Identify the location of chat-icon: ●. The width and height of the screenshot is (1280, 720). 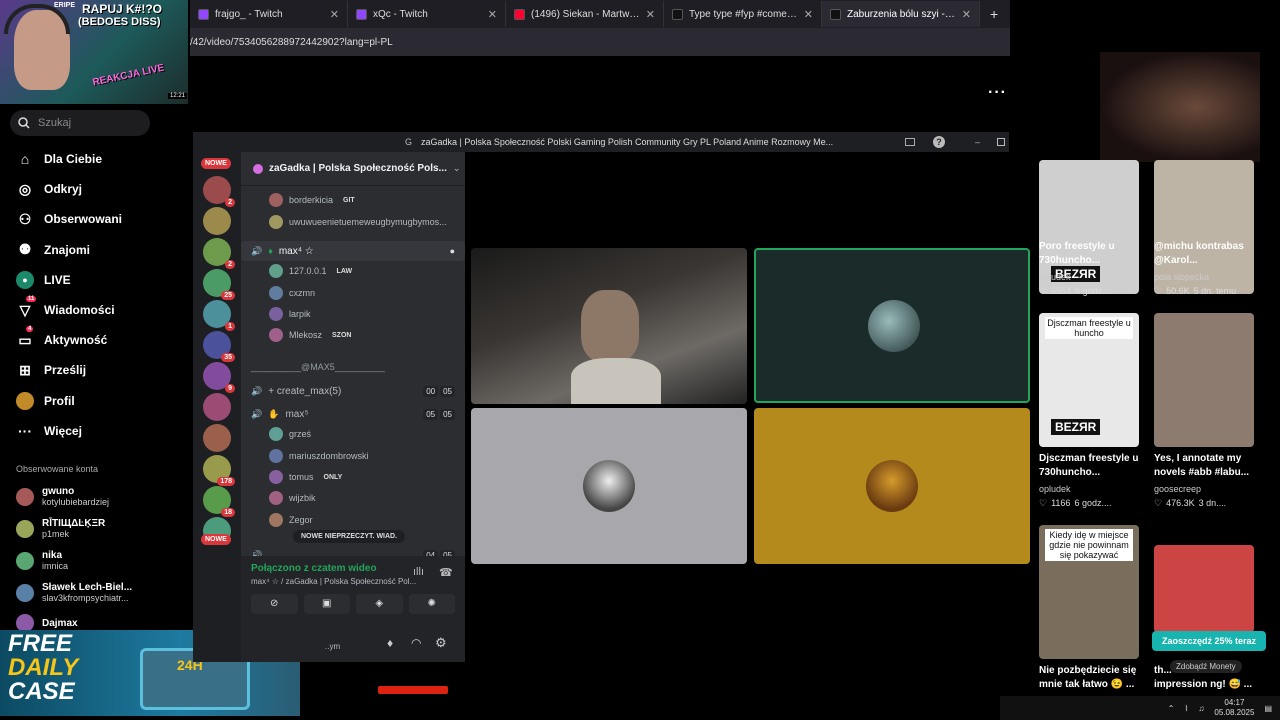
(452, 251).